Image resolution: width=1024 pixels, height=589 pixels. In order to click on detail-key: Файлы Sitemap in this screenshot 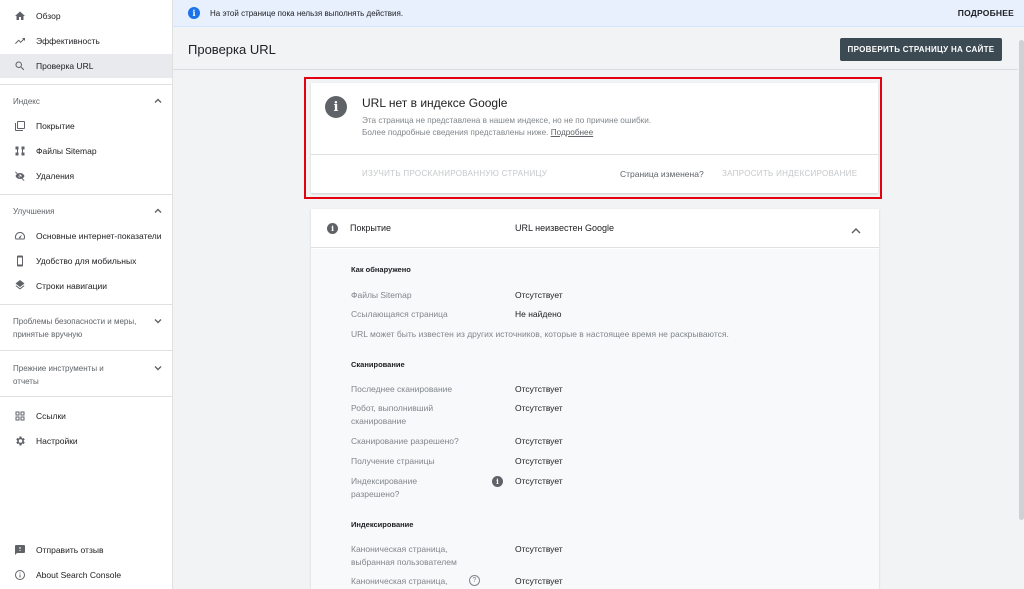, I will do `click(381, 295)`.